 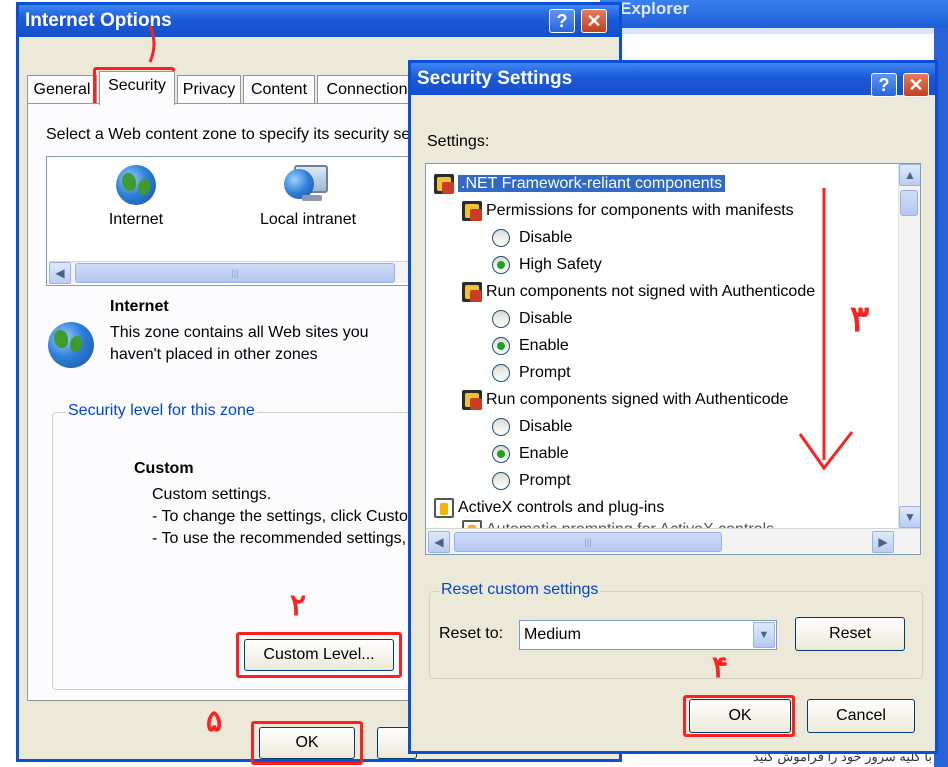 What do you see at coordinates (284, 516) in the screenshot?
I see `level-desc-2: - To change the settings, click Custon` at bounding box center [284, 516].